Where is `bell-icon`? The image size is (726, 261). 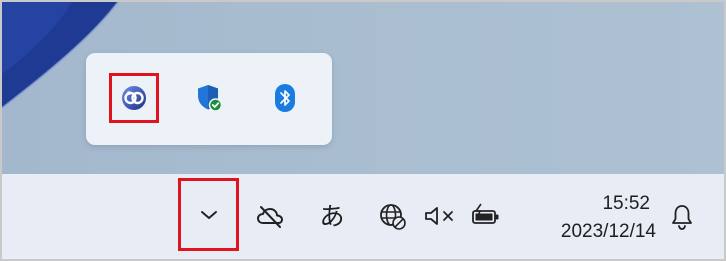
bell-icon is located at coordinates (682, 217).